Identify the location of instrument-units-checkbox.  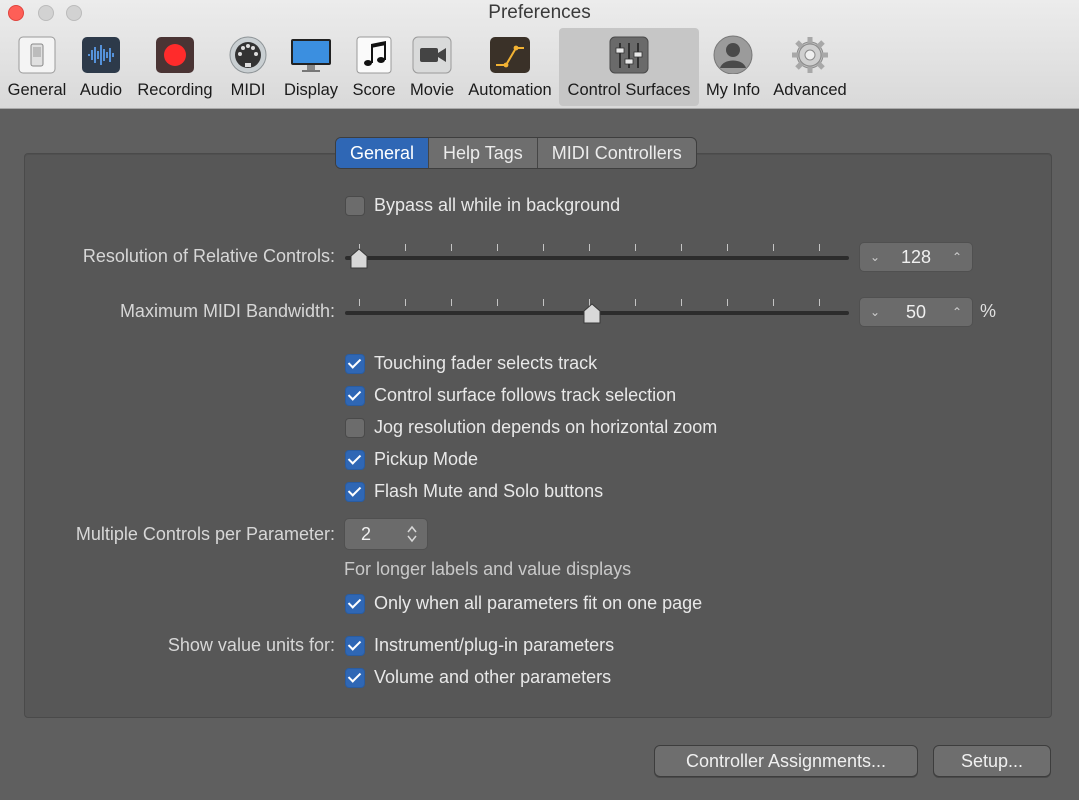
(355, 646).